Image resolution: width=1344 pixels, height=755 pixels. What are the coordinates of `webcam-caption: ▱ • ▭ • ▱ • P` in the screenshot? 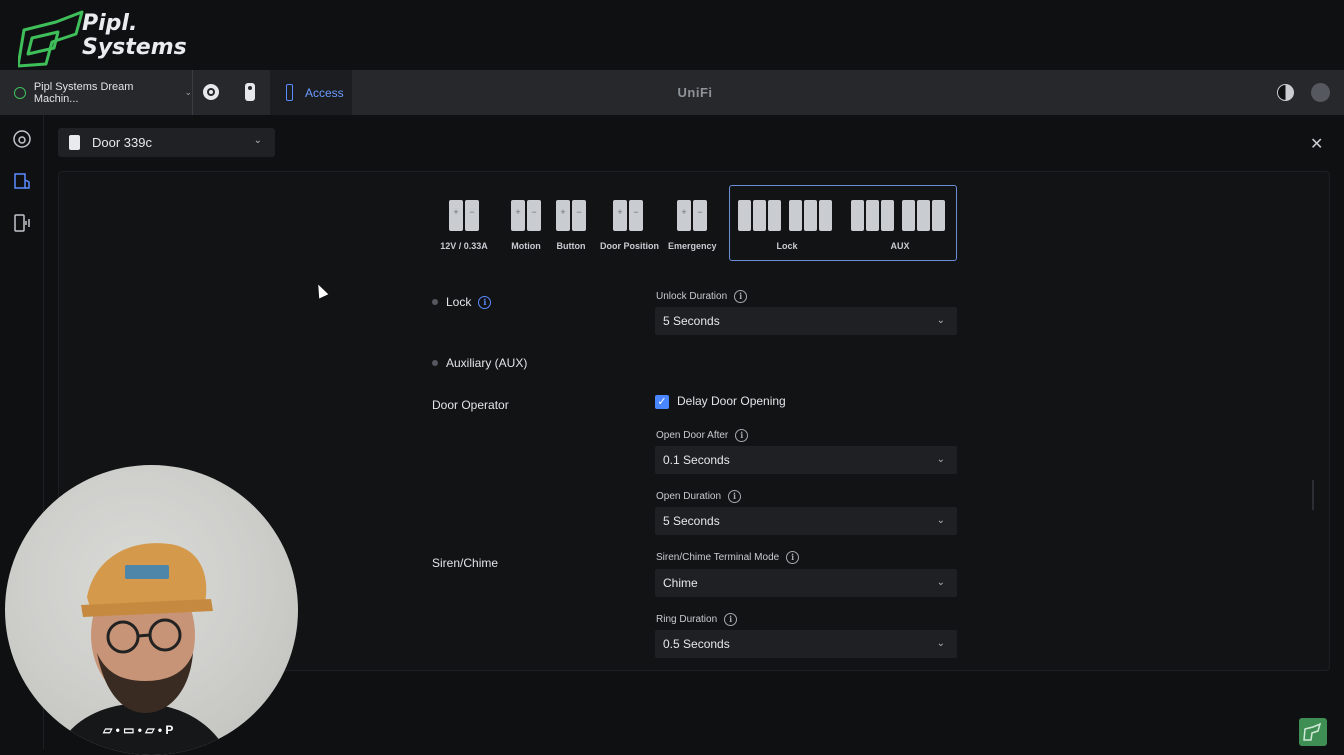 It's located at (138, 730).